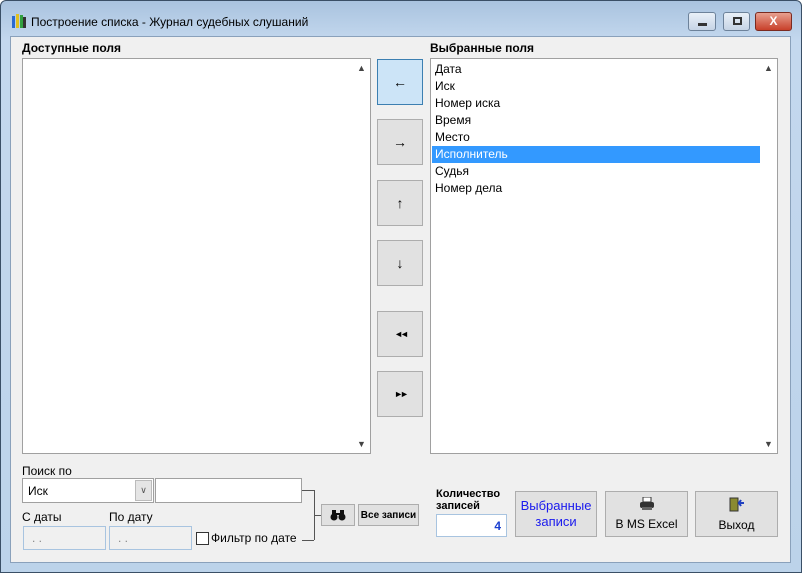  Describe the element at coordinates (596, 154) in the screenshot. I see `list-item-selected: Исполнитель` at that location.